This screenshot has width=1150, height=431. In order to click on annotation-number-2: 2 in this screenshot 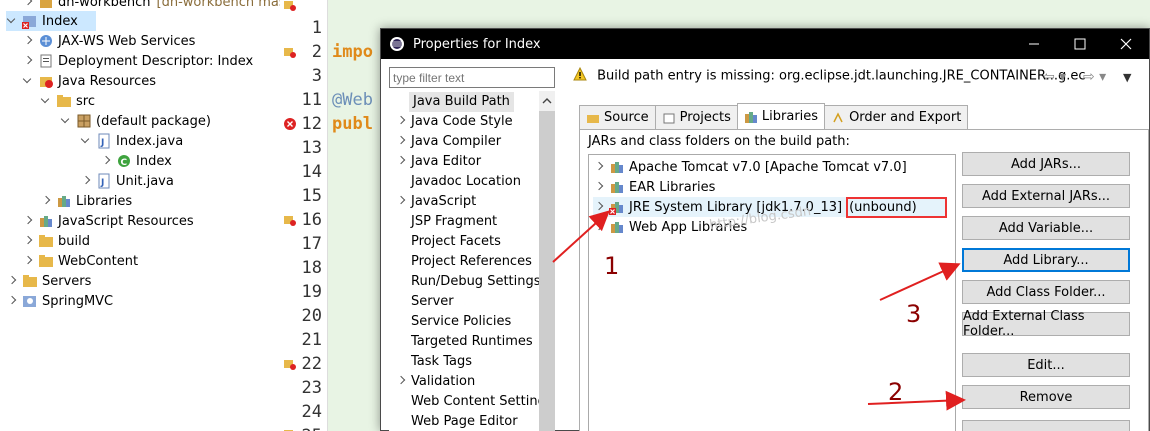, I will do `click(896, 392)`.